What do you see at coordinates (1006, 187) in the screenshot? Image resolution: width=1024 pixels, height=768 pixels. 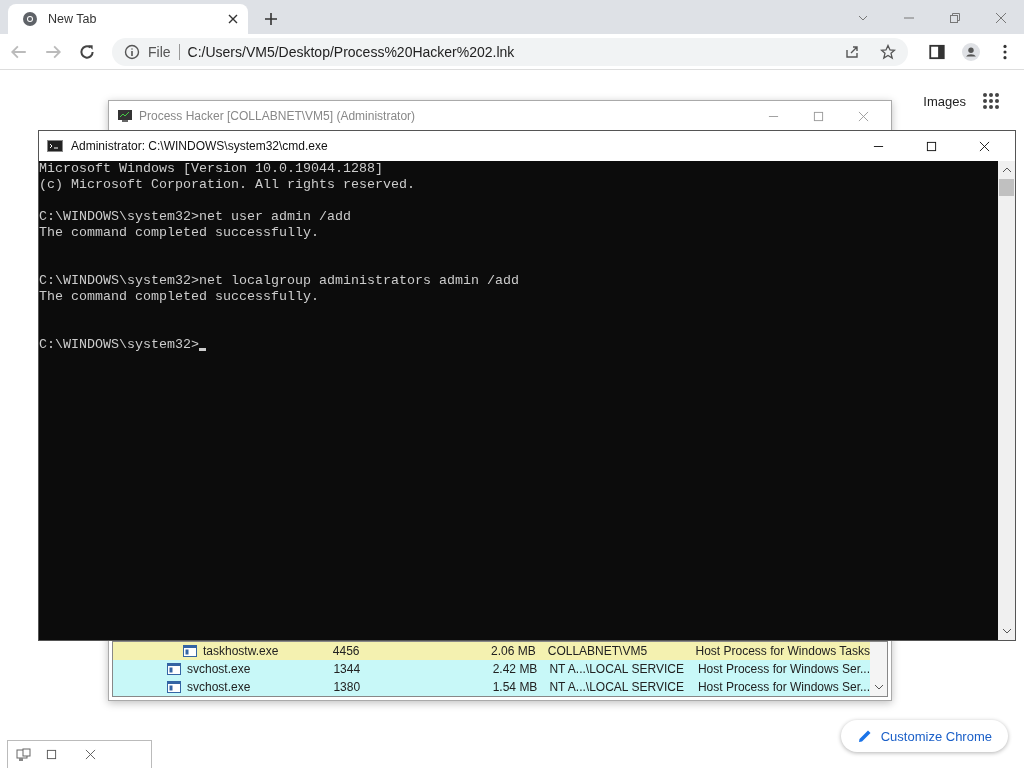 I see `scroll-thumb` at bounding box center [1006, 187].